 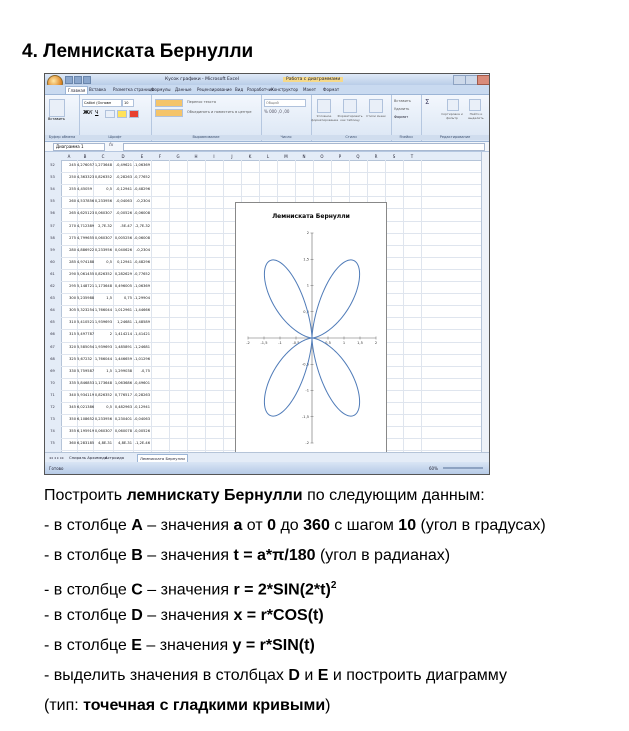 I want to click on table-cell: 0,230401, so click(x=122, y=419).